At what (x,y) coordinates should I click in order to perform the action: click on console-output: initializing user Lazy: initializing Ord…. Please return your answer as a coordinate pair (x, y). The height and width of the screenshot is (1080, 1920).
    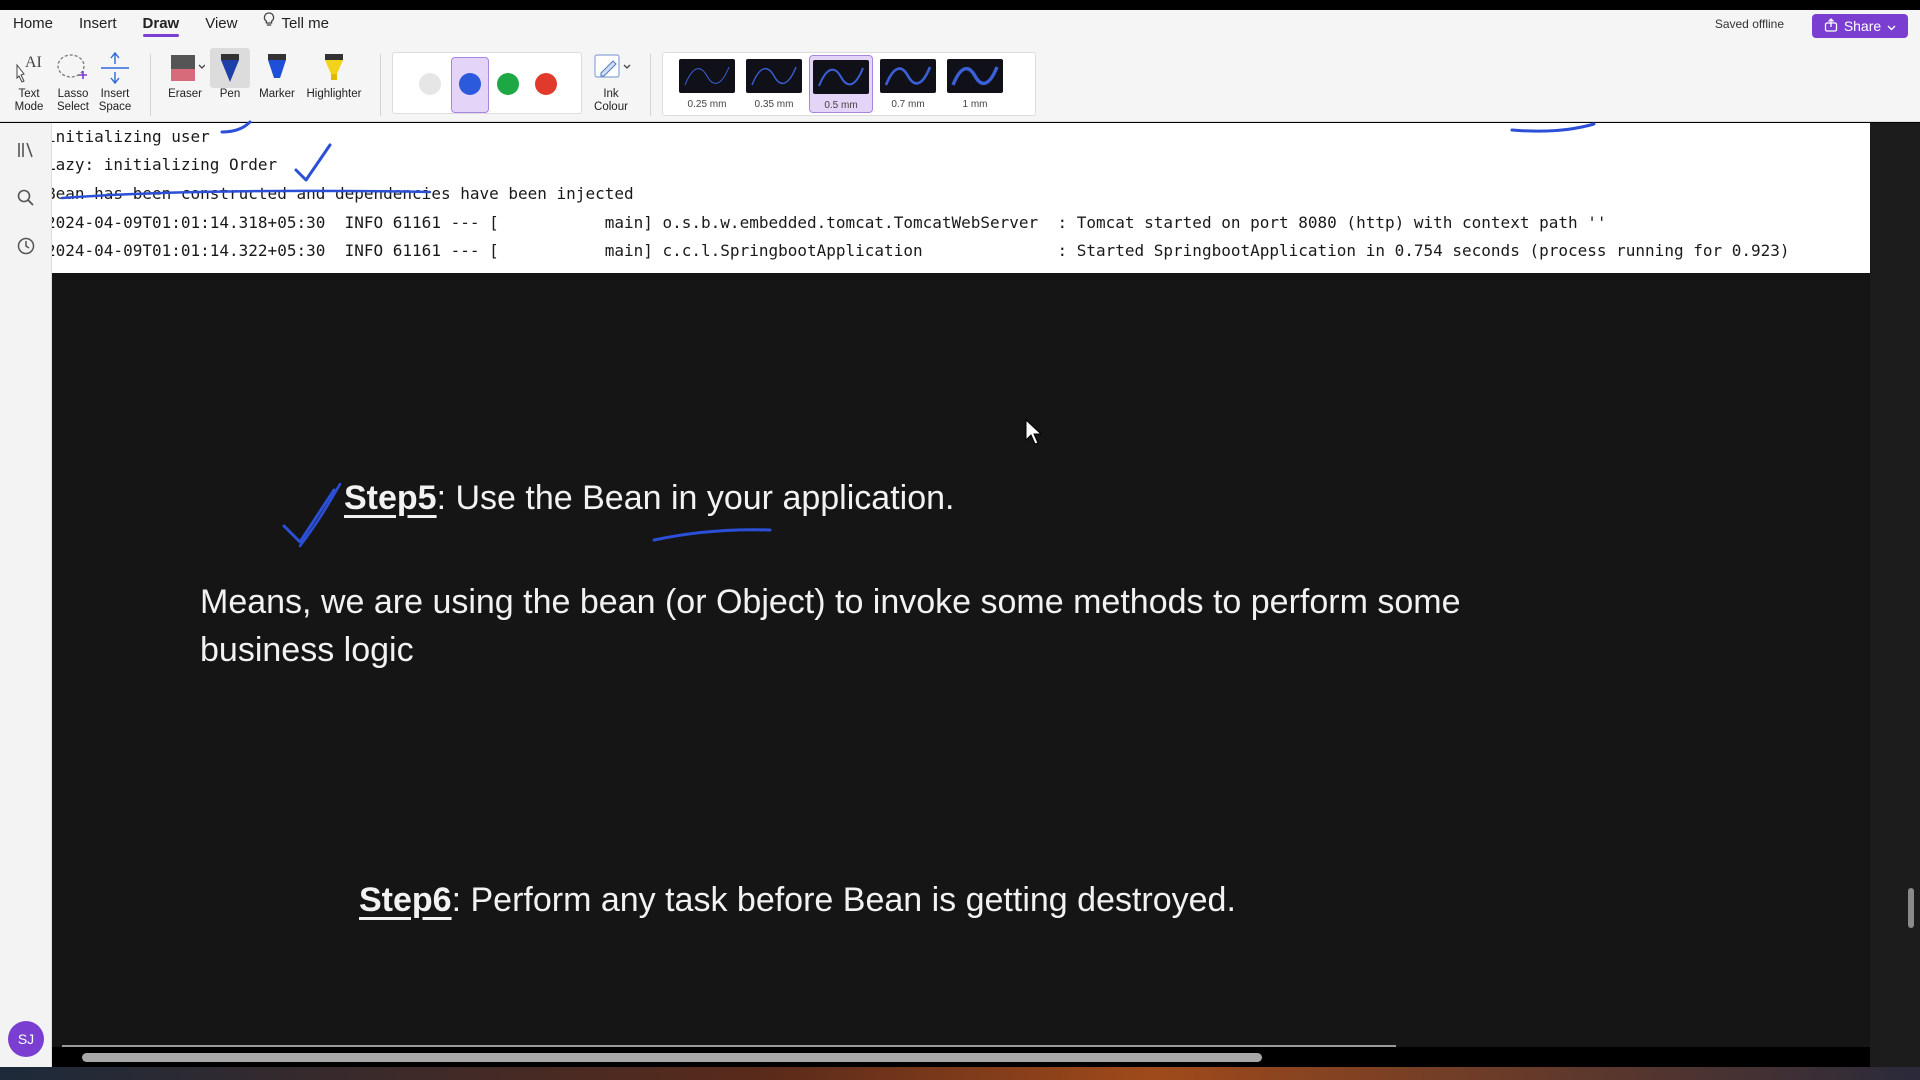
    Looking at the image, I should click on (961, 198).